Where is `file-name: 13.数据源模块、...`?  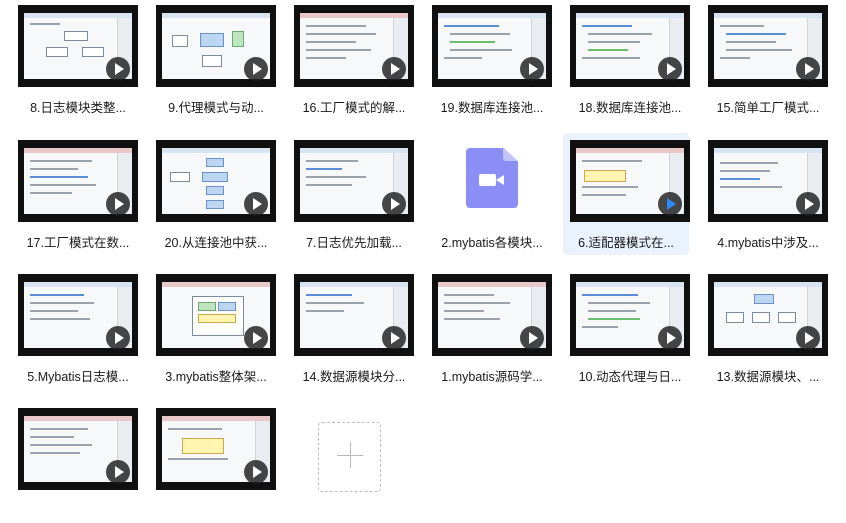
file-name: 13.数据源模块、... is located at coordinates (768, 377).